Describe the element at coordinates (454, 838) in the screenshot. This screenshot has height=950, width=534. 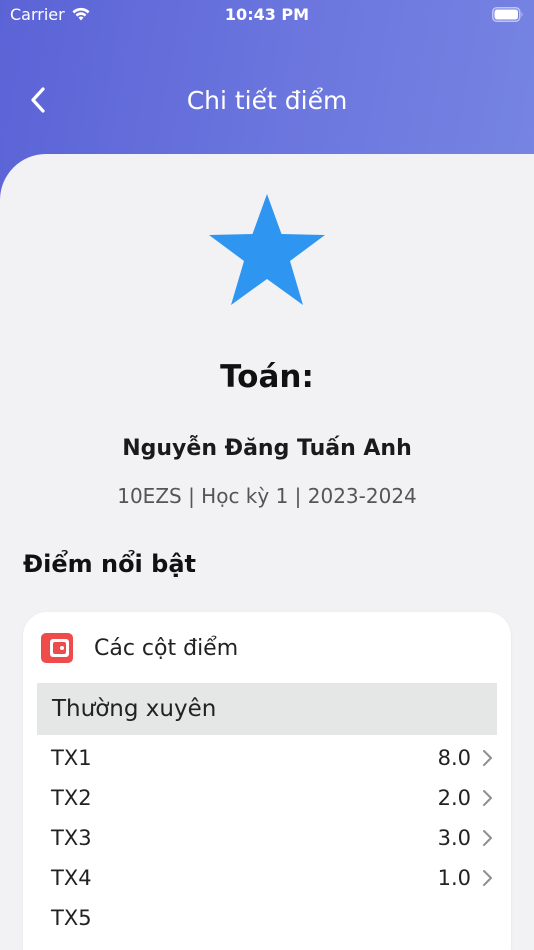
I see `score-value: 3.0` at that location.